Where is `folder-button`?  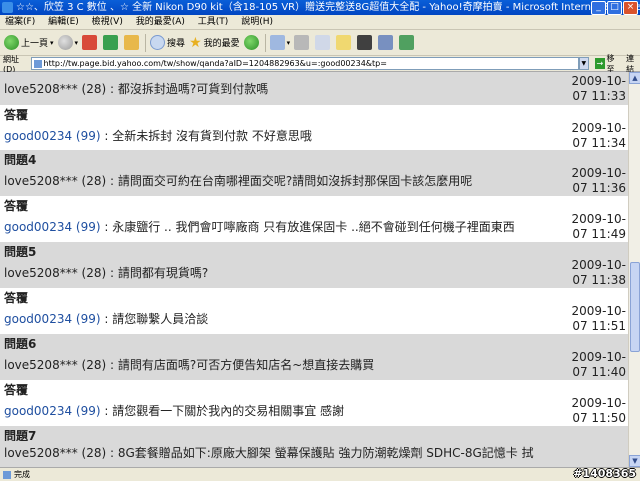 folder-button is located at coordinates (344, 43).